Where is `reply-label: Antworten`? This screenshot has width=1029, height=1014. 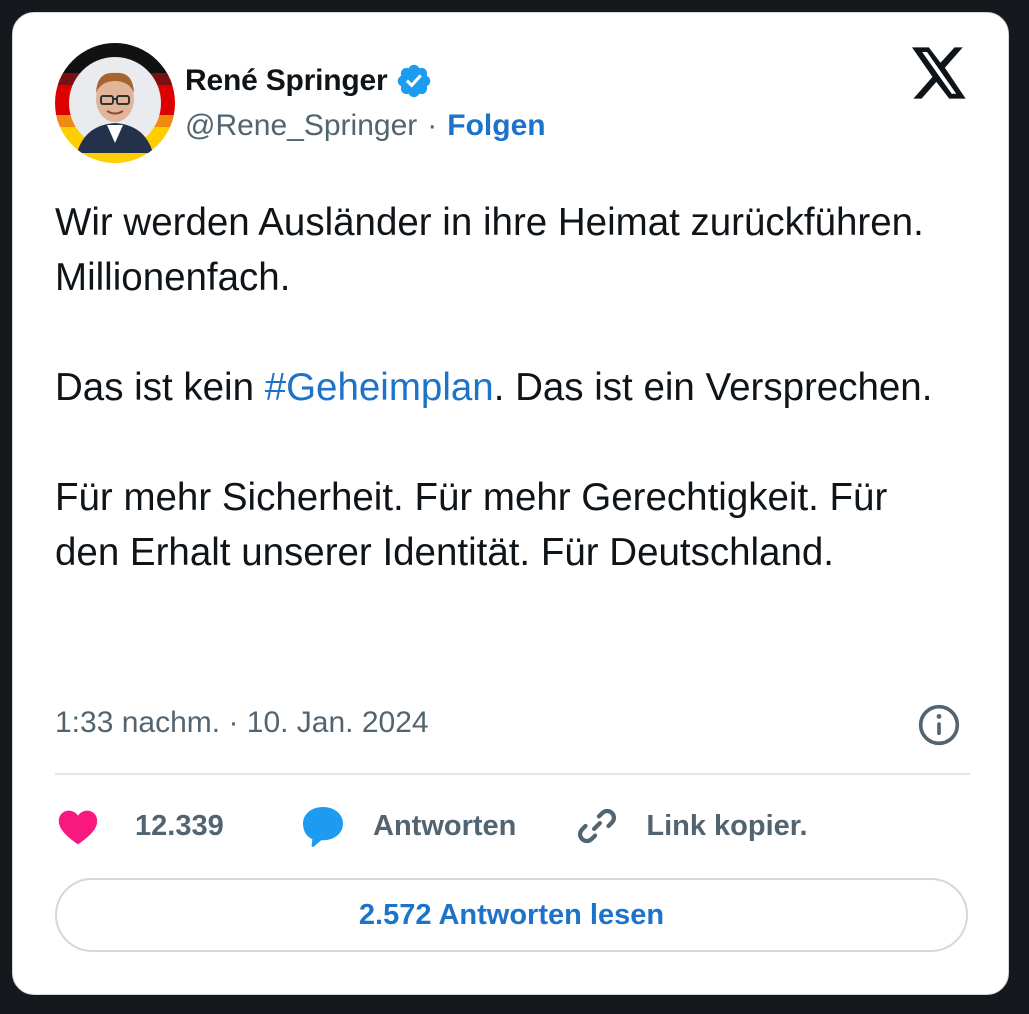 reply-label: Antworten is located at coordinates (445, 825).